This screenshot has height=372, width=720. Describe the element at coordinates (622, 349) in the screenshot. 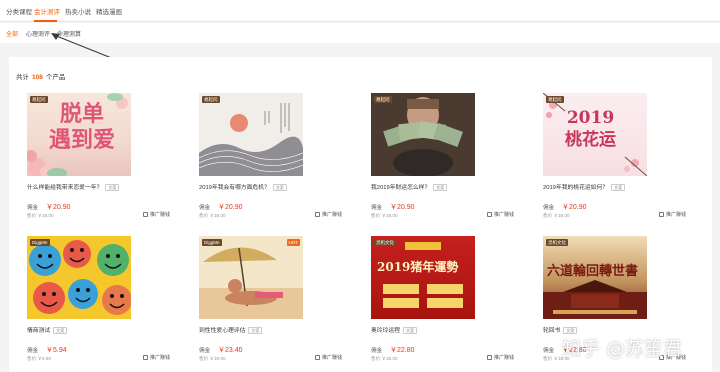

I see `watermark: 知乎 @苏笙君` at that location.